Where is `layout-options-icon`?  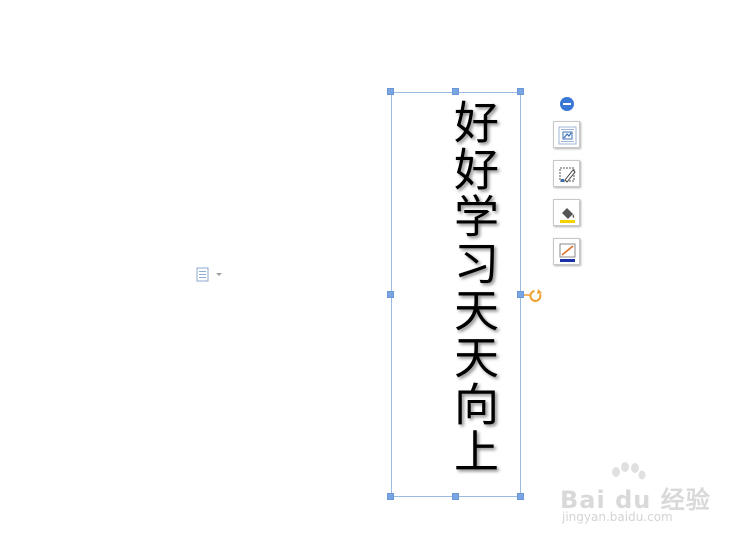 layout-options-icon is located at coordinates (567, 135).